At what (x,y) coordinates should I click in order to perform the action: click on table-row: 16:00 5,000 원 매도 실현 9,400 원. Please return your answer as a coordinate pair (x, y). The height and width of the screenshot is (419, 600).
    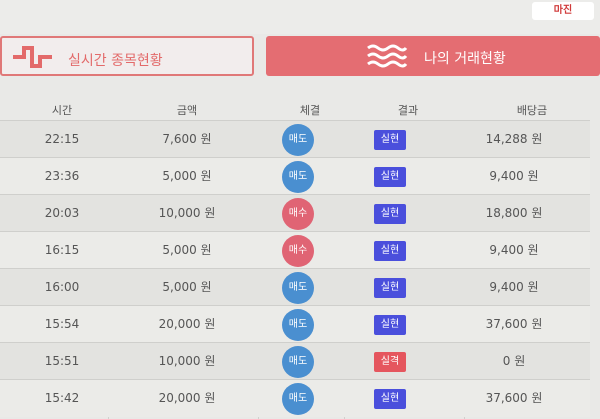
    Looking at the image, I should click on (295, 287).